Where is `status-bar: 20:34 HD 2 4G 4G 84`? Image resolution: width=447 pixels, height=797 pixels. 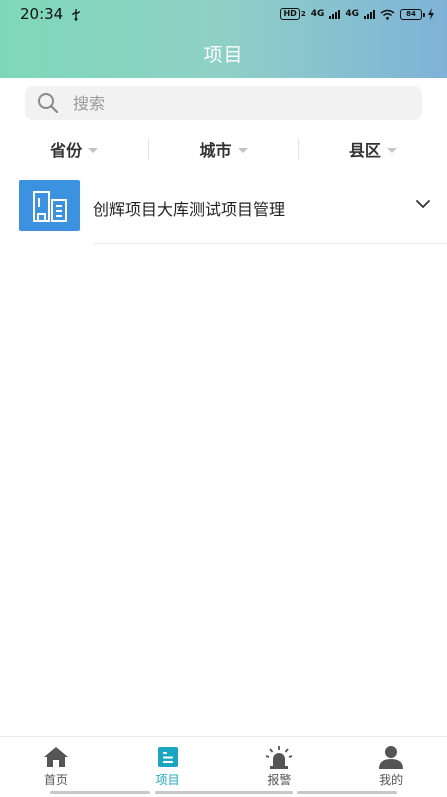 status-bar: 20:34 HD 2 4G 4G 84 is located at coordinates (223, 14).